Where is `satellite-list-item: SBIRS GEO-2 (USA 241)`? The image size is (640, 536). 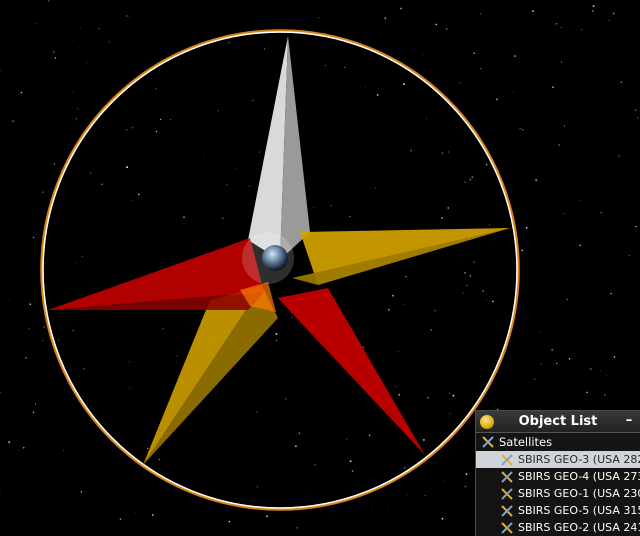 satellite-list-item: SBIRS GEO-2 (USA 241) is located at coordinates (558, 527).